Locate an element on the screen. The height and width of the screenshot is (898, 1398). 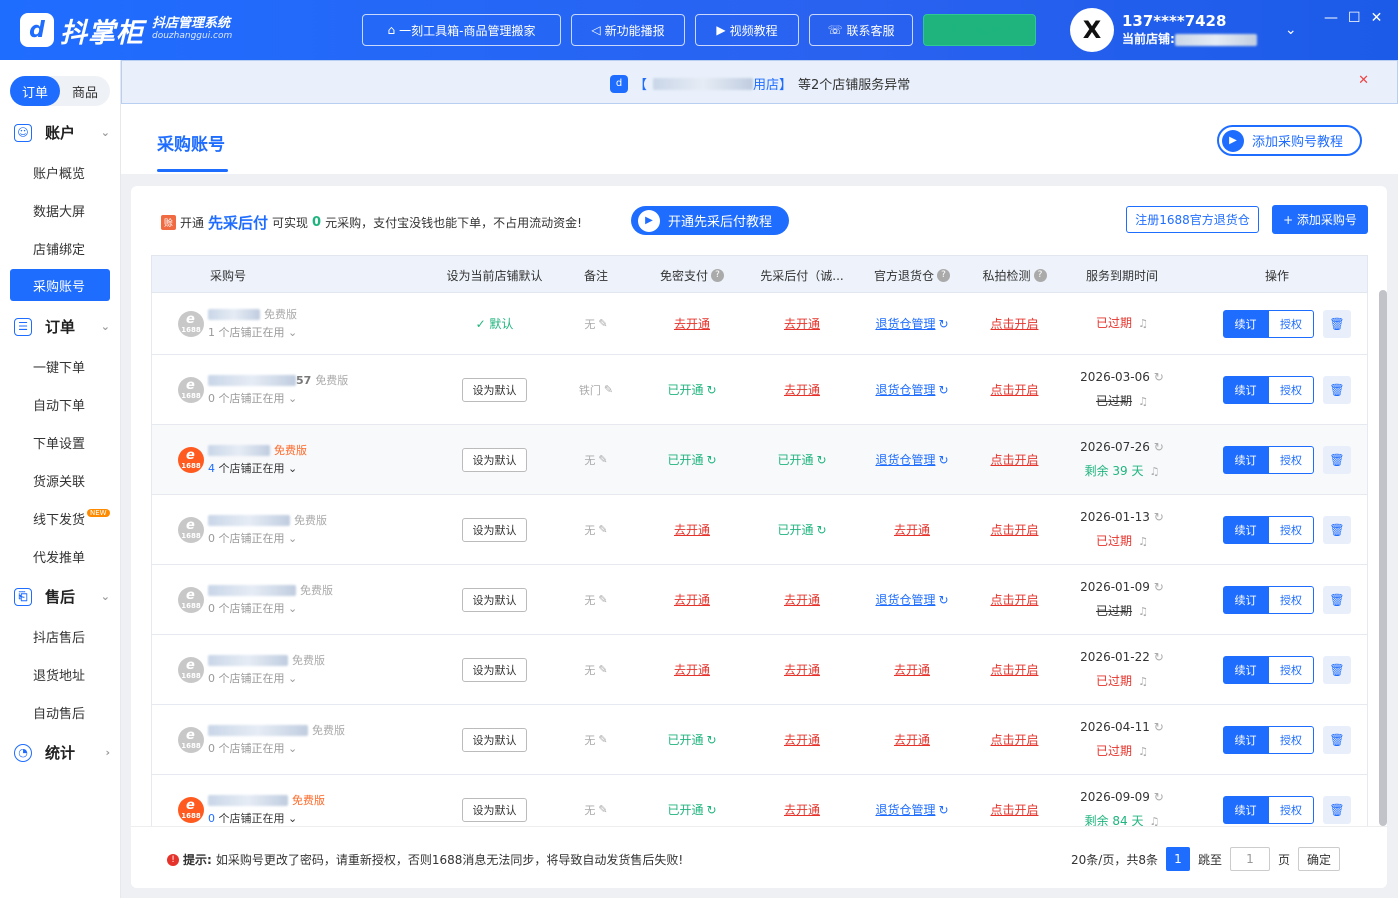
sidebar-item-account-overview: 账户概览 is located at coordinates (60, 172).